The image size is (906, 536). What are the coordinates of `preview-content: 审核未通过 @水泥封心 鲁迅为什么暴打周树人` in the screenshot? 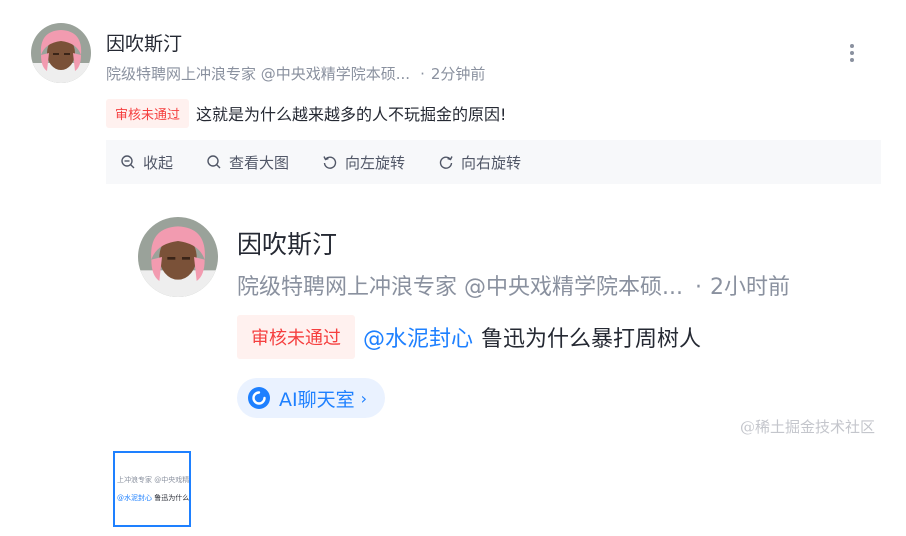 It's located at (469, 337).